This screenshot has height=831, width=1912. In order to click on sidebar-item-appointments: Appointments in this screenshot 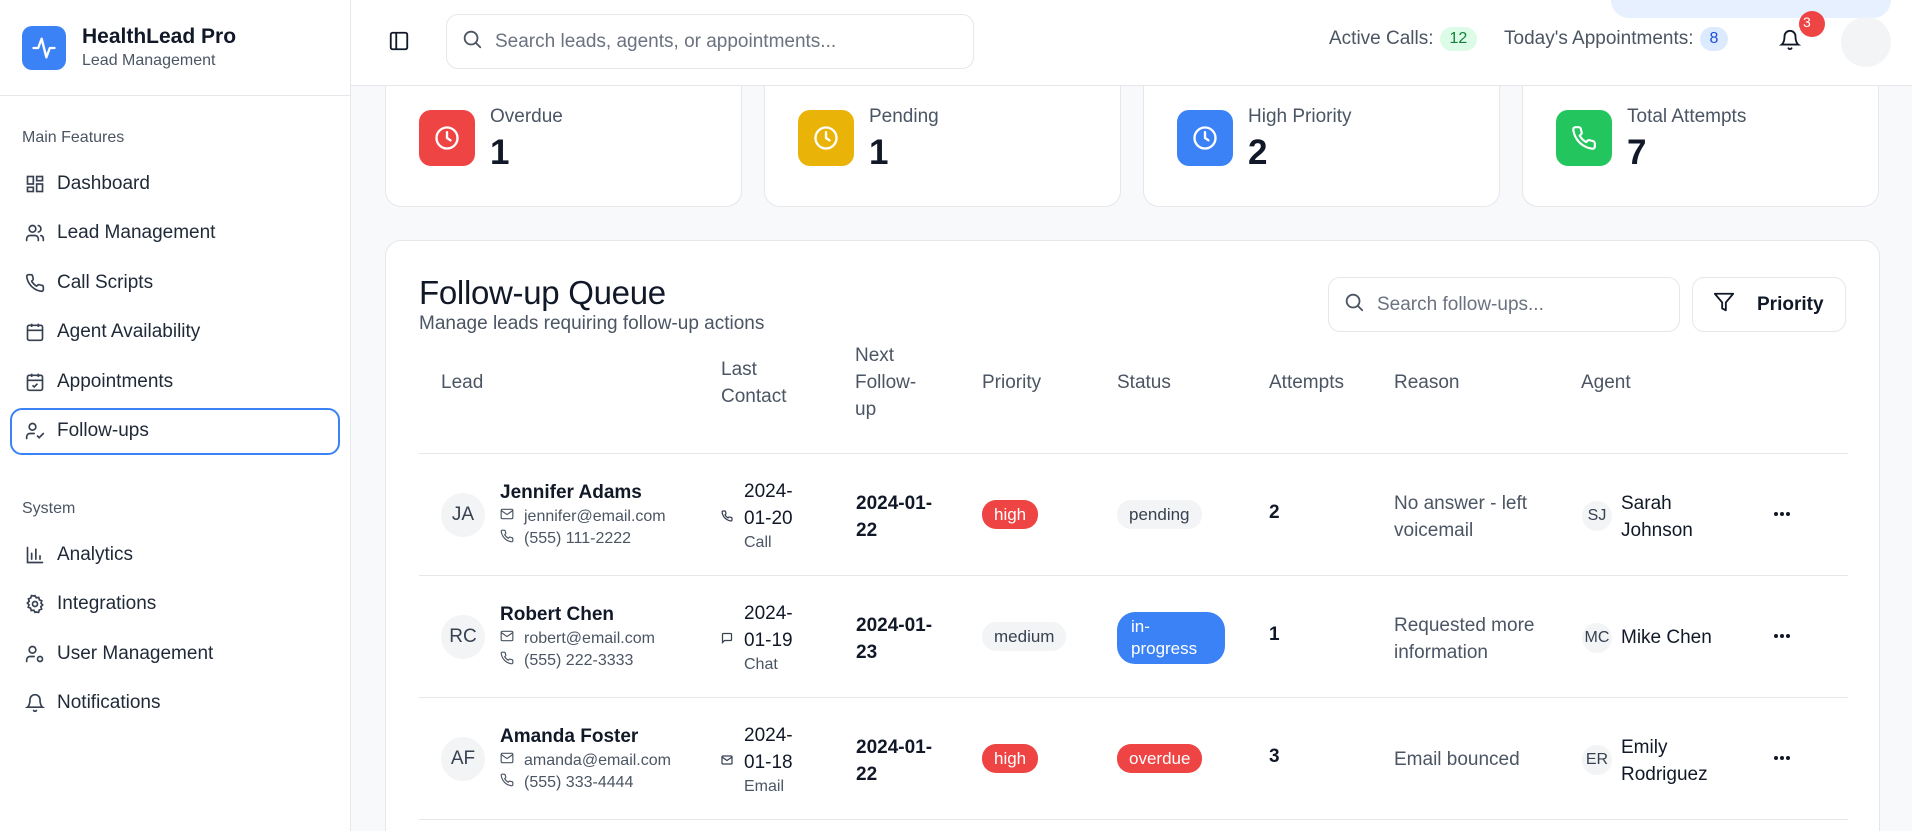, I will do `click(175, 381)`.